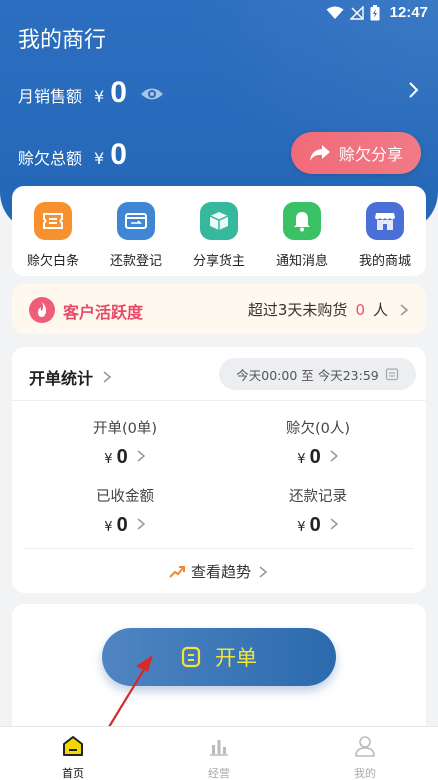  Describe the element at coordinates (219, 221) in the screenshot. I see `box-icon` at that location.